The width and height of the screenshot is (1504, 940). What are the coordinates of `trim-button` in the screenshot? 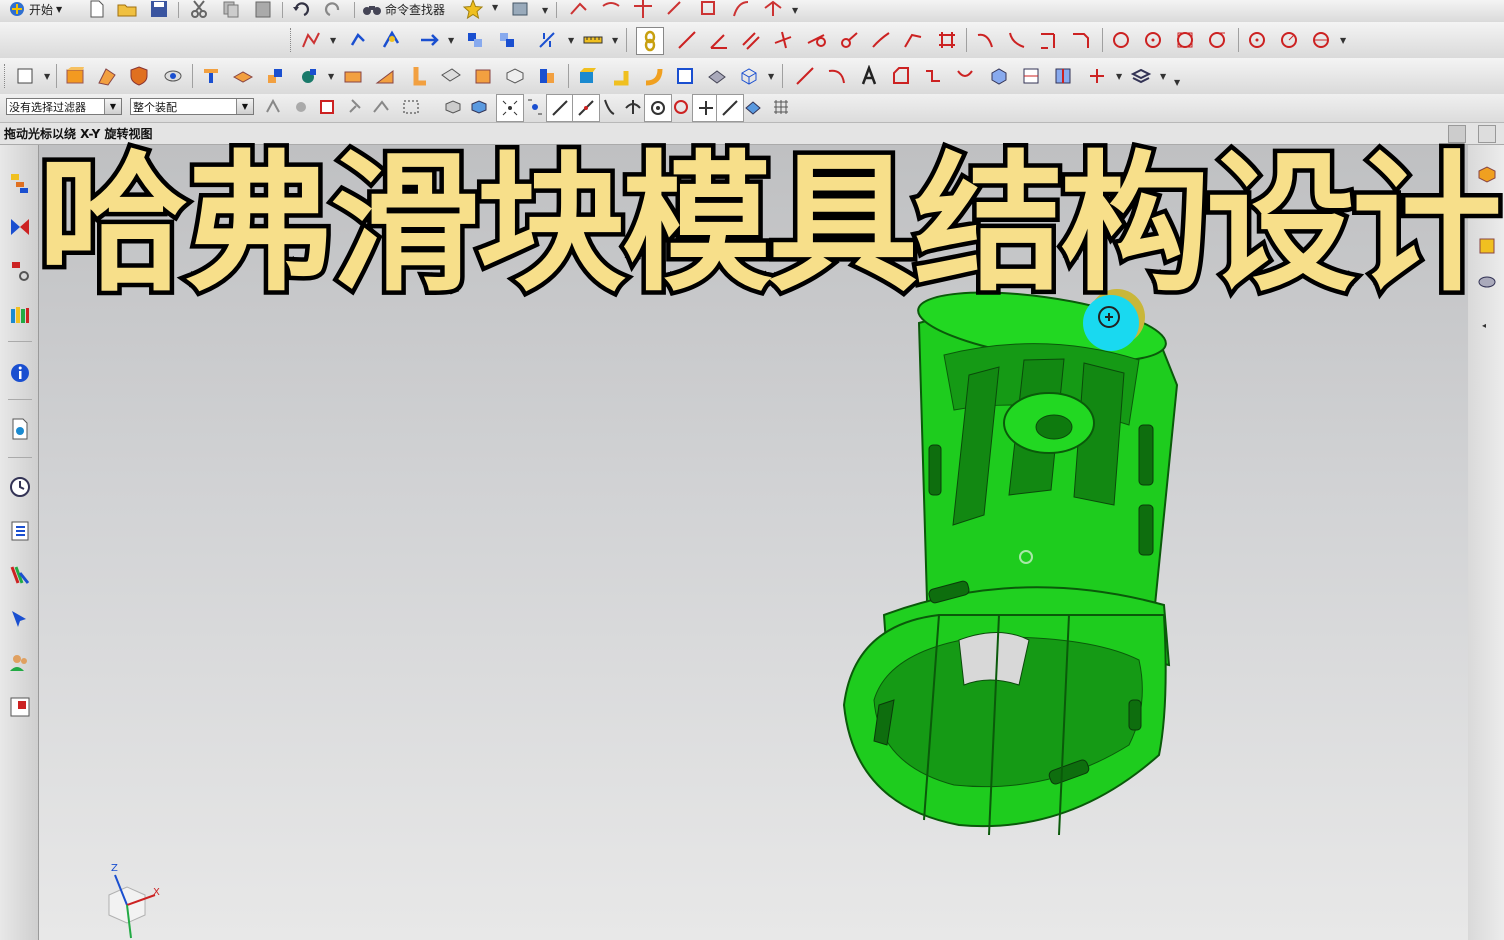 It's located at (965, 76).